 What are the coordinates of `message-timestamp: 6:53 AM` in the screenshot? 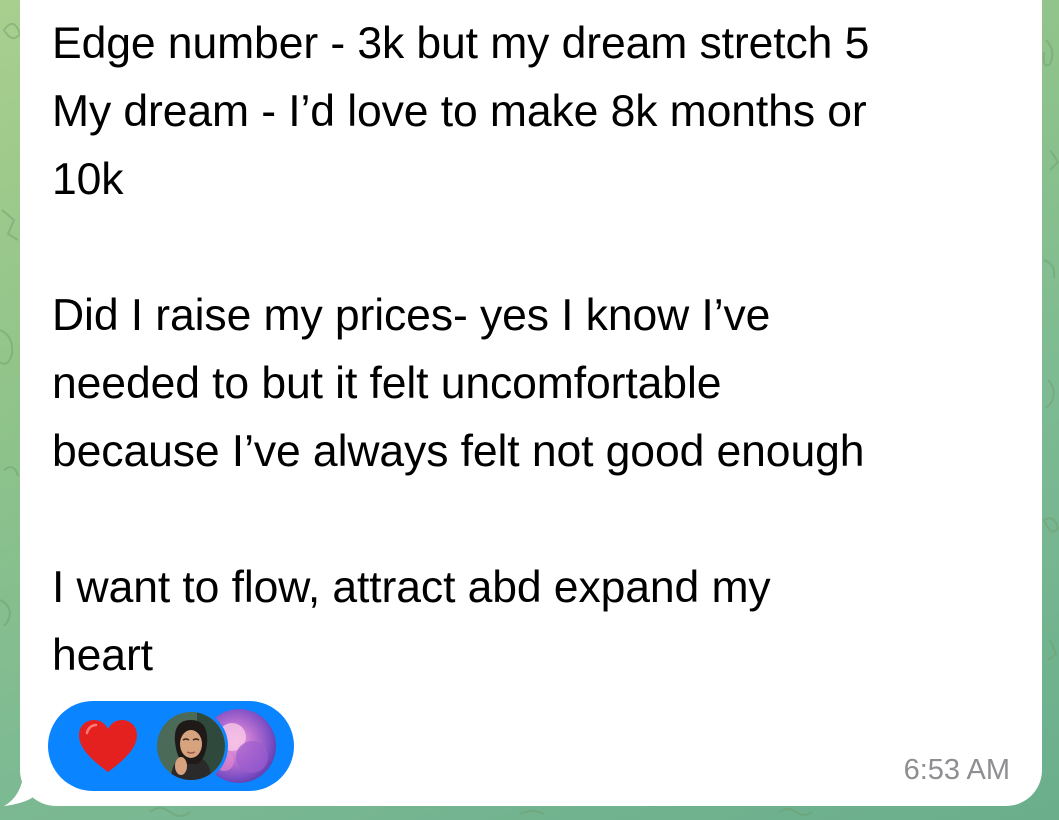 It's located at (956, 770).